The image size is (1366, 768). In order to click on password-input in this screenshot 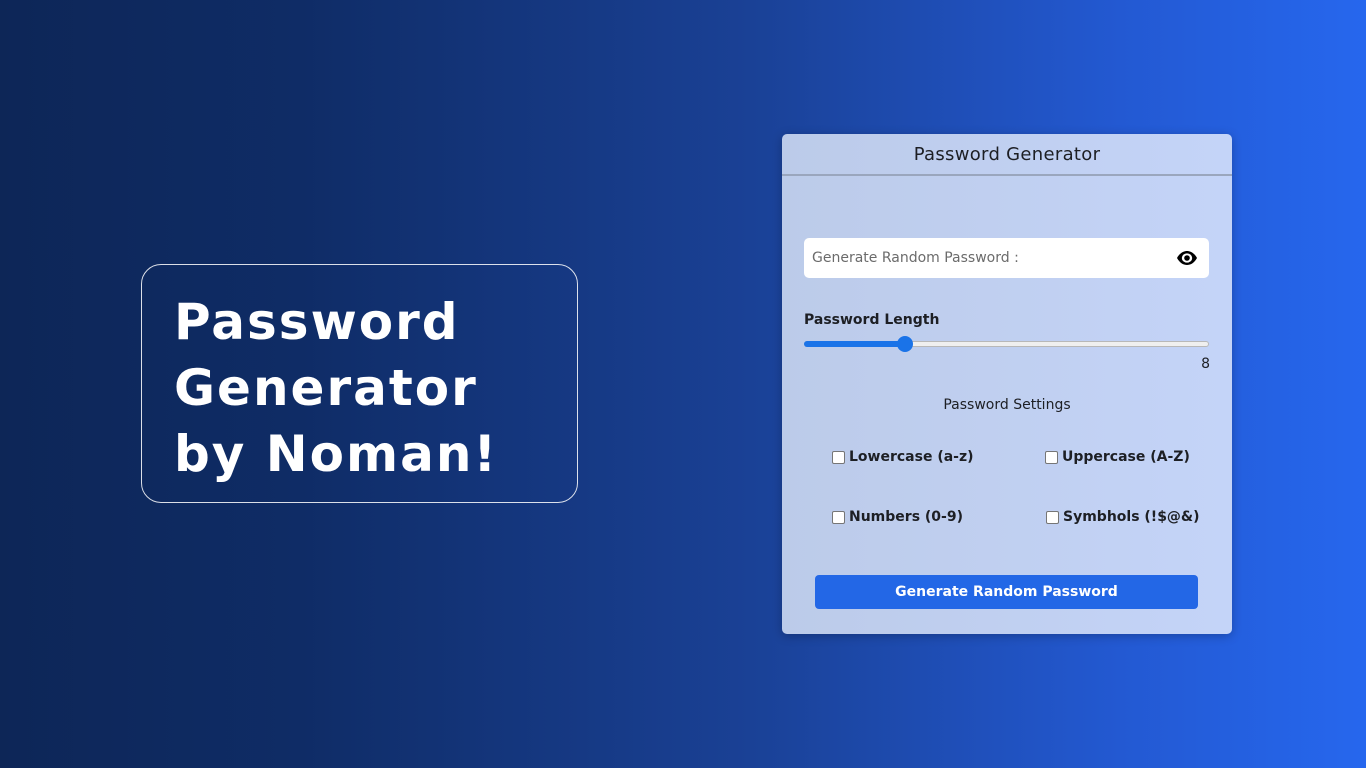, I will do `click(989, 258)`.